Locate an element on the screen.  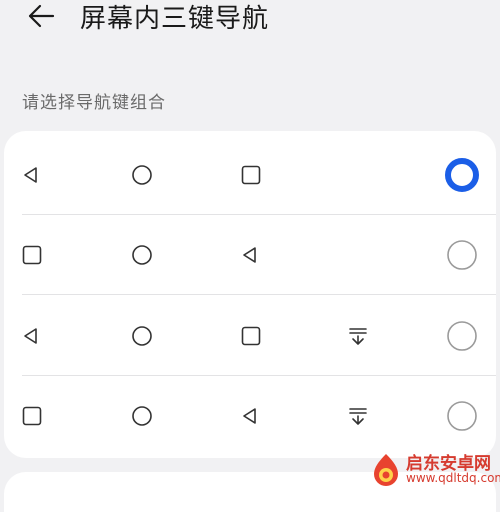
logo-icon is located at coordinates (386, 470).